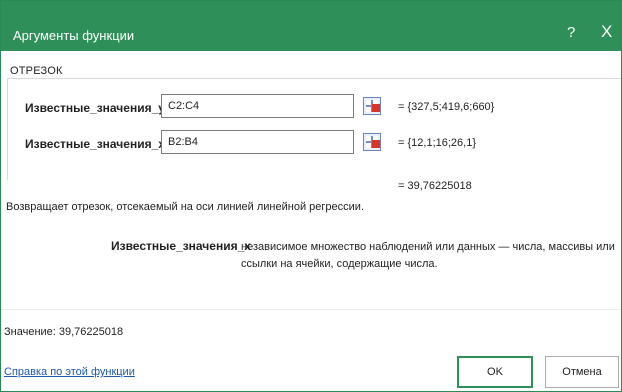 The height and width of the screenshot is (392, 622). Describe the element at coordinates (311, 26) in the screenshot. I see `title-bar: Аргументы функции ? X` at that location.